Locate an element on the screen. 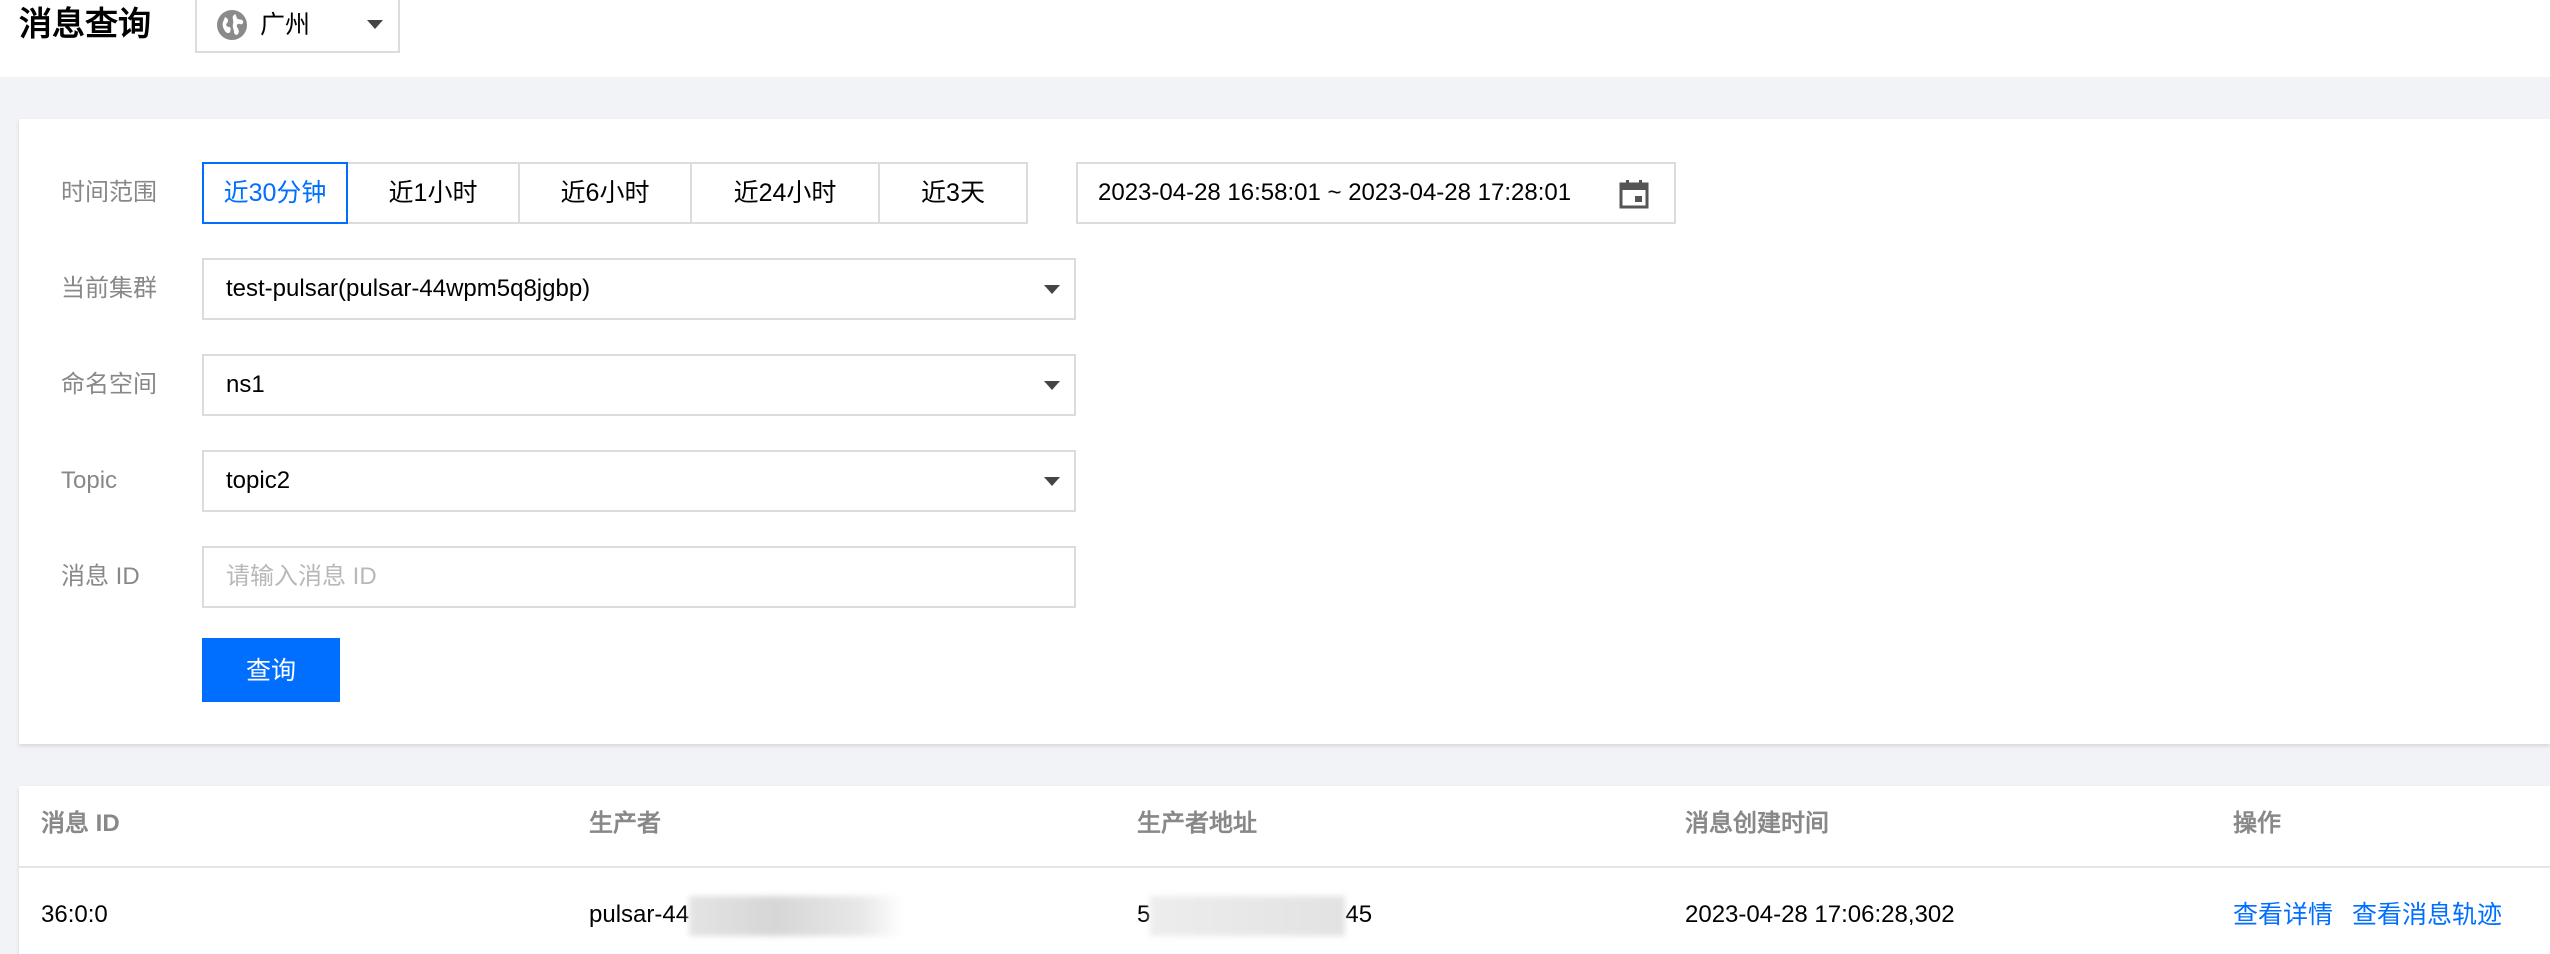  address-suffix: 45 is located at coordinates (1359, 914).